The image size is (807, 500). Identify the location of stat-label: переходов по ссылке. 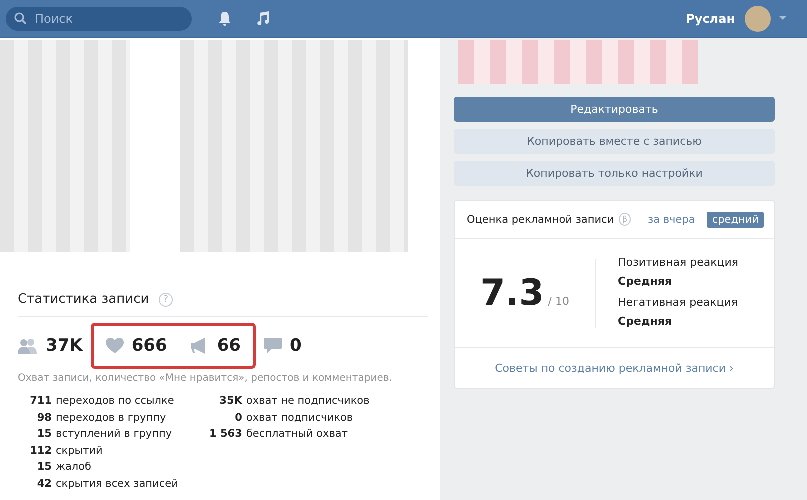
(116, 401).